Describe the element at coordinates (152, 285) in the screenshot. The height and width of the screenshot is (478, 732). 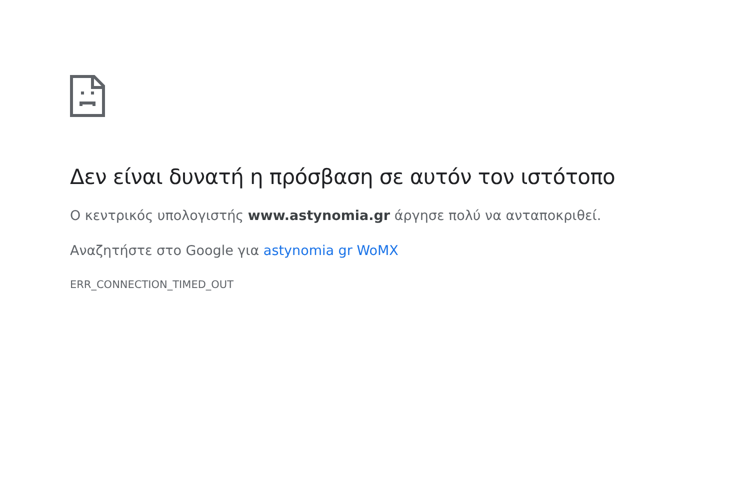
I see `error-code: ERR_CONNECTION_TIMED_OUT` at that location.